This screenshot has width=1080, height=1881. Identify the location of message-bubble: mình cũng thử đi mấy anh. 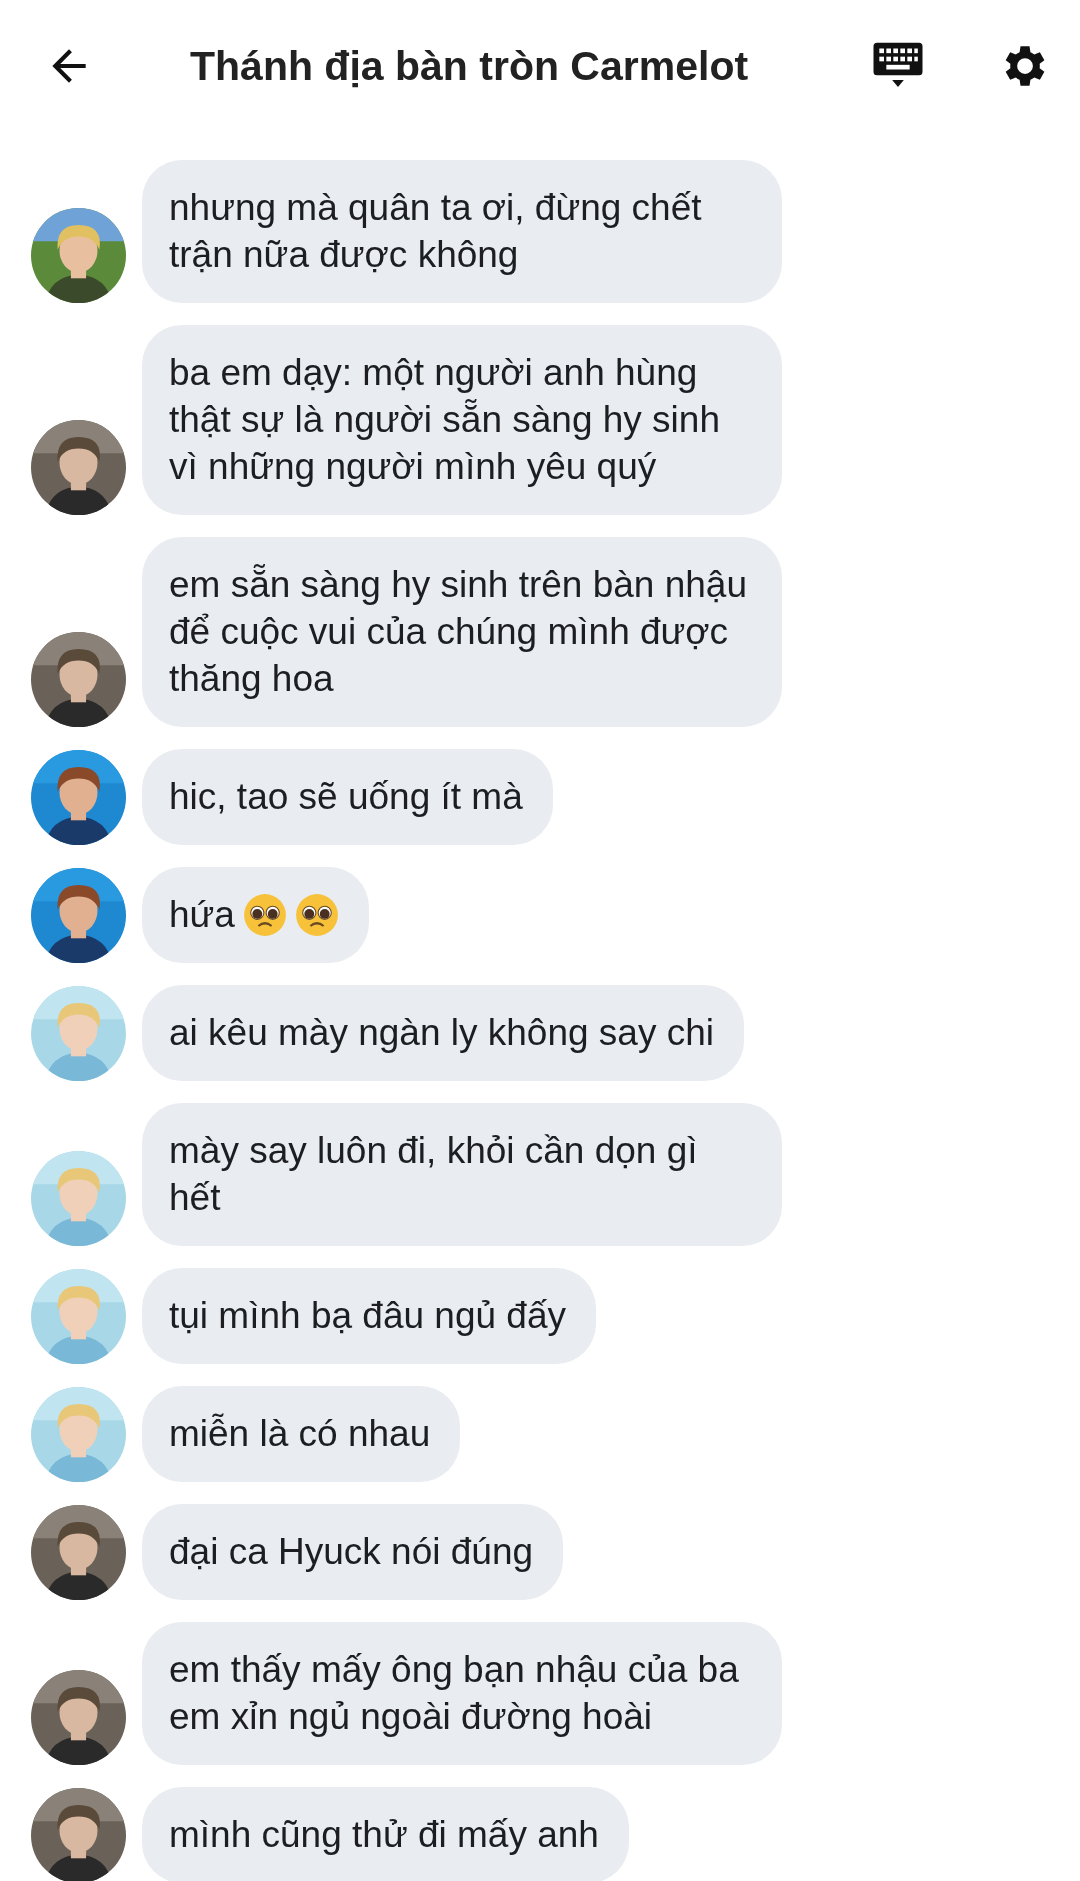
(385, 1834).